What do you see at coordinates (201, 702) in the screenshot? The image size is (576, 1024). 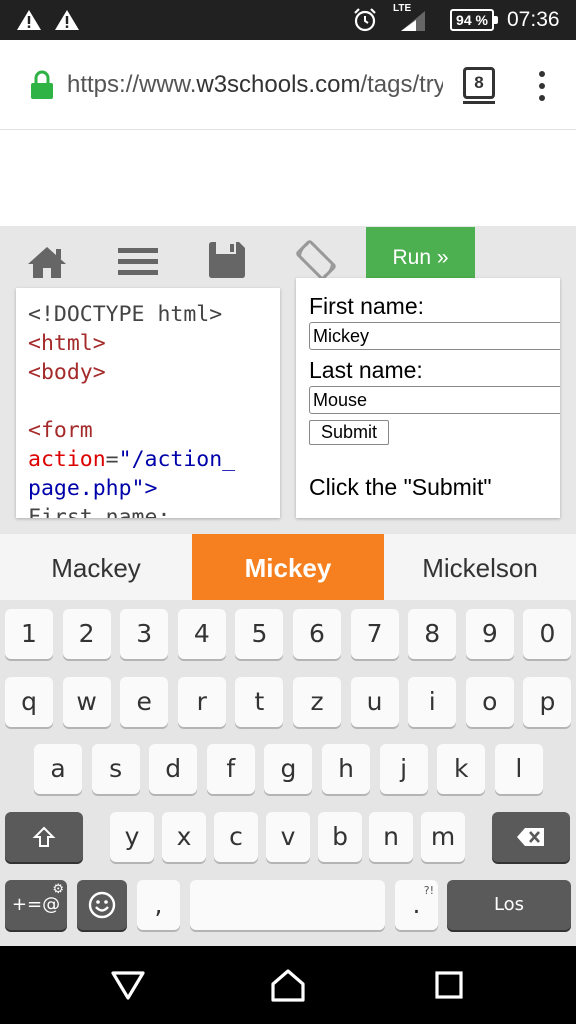 I see `key-r: r` at bounding box center [201, 702].